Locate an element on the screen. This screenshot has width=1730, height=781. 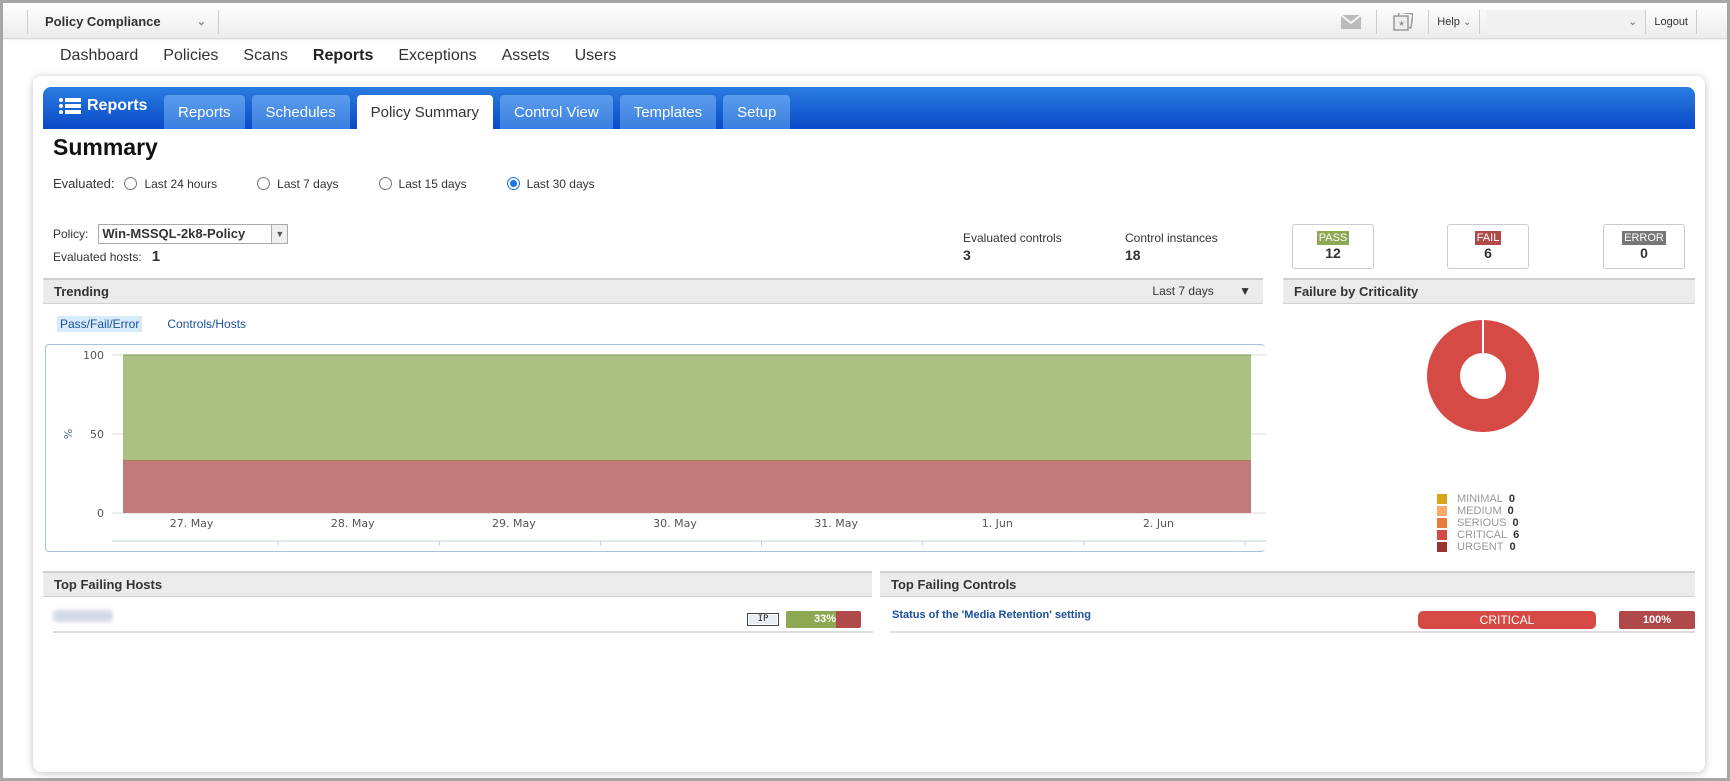
legend-label: MINIMAL is located at coordinates (1480, 499).